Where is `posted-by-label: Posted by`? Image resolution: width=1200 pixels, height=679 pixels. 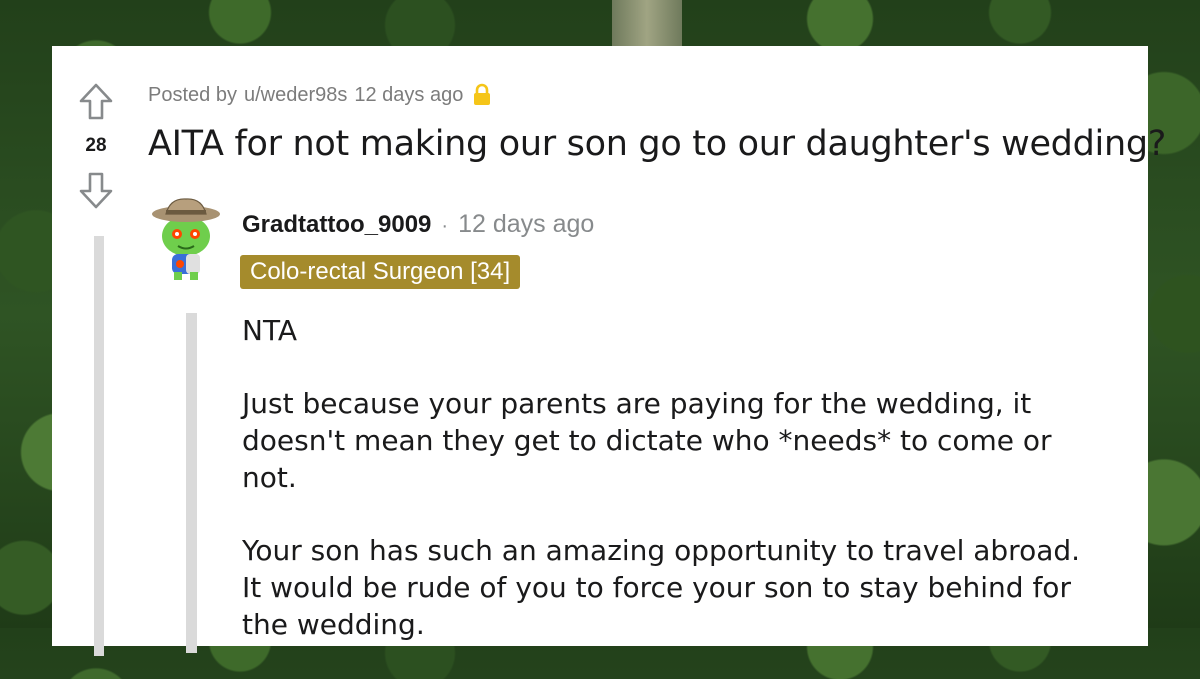
posted-by-label: Posted by is located at coordinates (192, 94).